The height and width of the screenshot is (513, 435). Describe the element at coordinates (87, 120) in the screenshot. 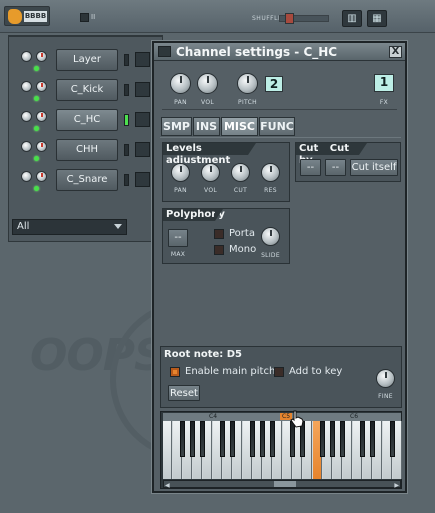

I see `channel-button-c-hc: C_HC` at that location.